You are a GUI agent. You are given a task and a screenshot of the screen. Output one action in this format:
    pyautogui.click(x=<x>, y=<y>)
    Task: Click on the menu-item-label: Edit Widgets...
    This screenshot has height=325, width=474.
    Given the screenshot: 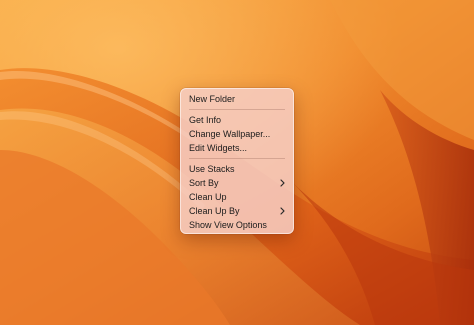 What is the action you would take?
    pyautogui.click(x=218, y=148)
    